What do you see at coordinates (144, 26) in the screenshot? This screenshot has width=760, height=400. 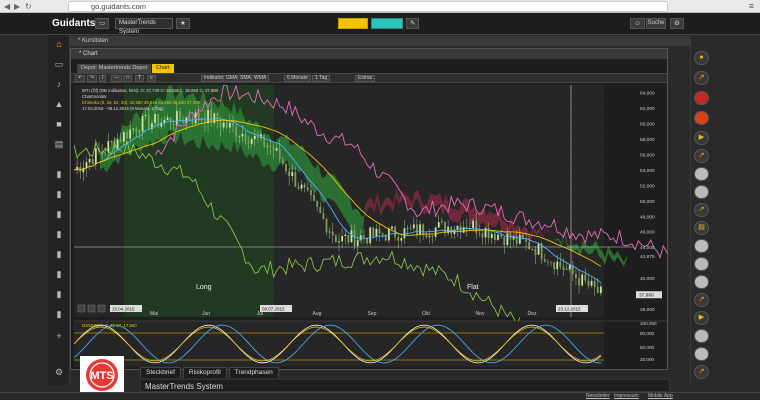 I see `workspace-select: MasterTrends System` at bounding box center [144, 26].